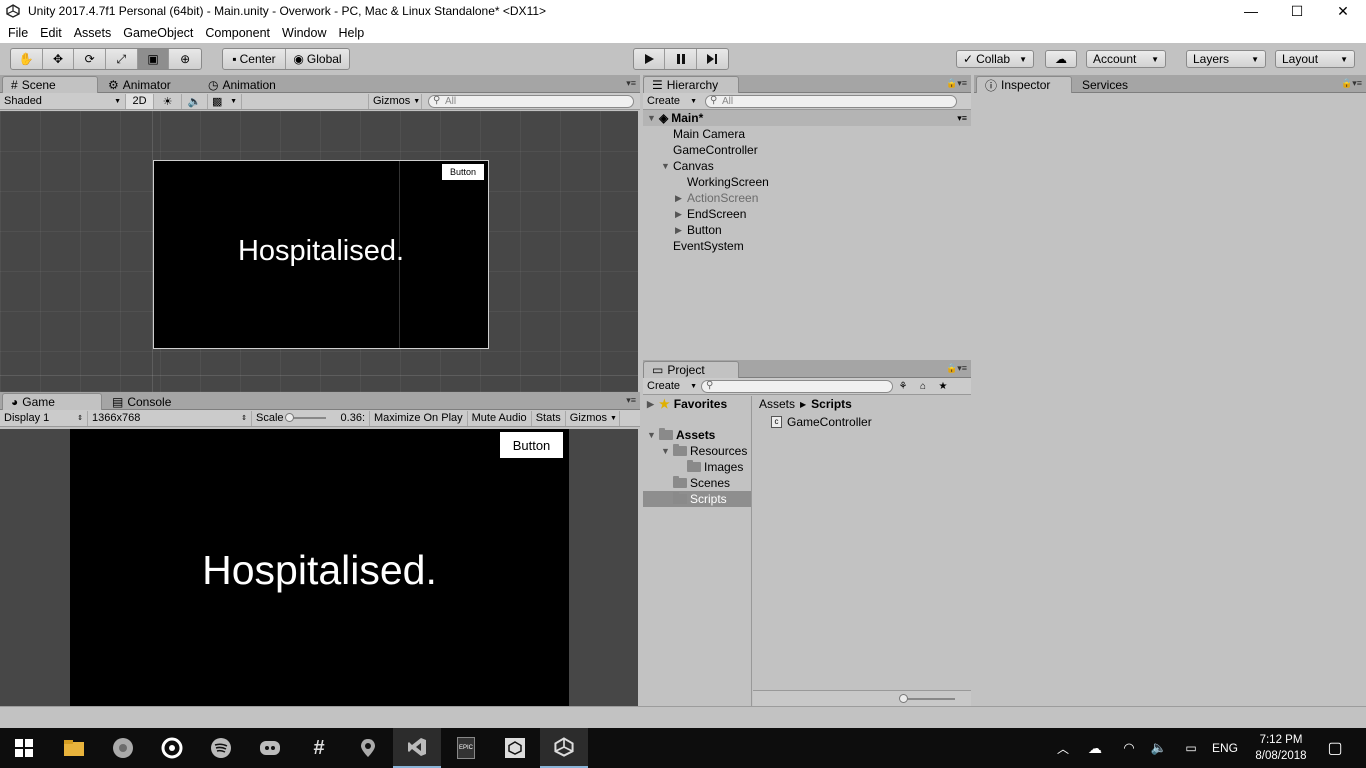 The height and width of the screenshot is (768, 1366). What do you see at coordinates (1061, 59) in the screenshot?
I see `cloud-button: ☁` at bounding box center [1061, 59].